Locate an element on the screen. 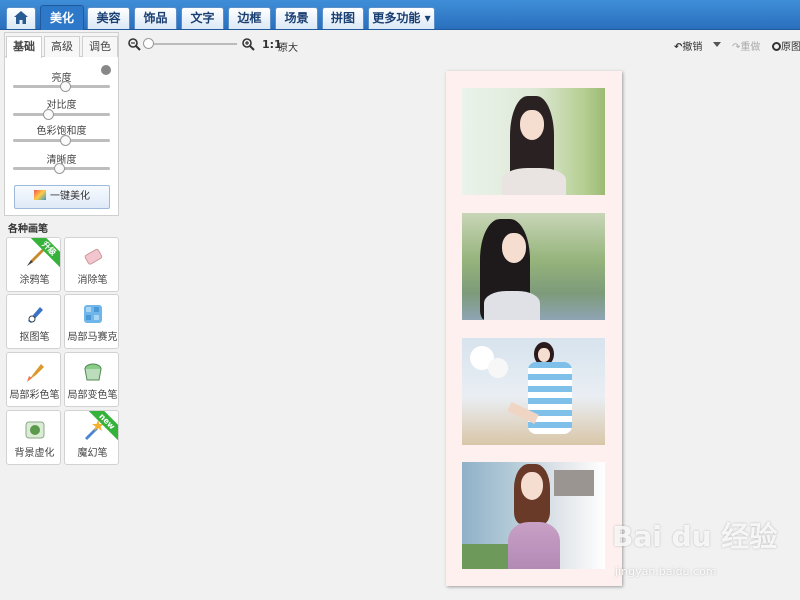 The height and width of the screenshot is (600, 800). zoom-in-icon is located at coordinates (248, 44).